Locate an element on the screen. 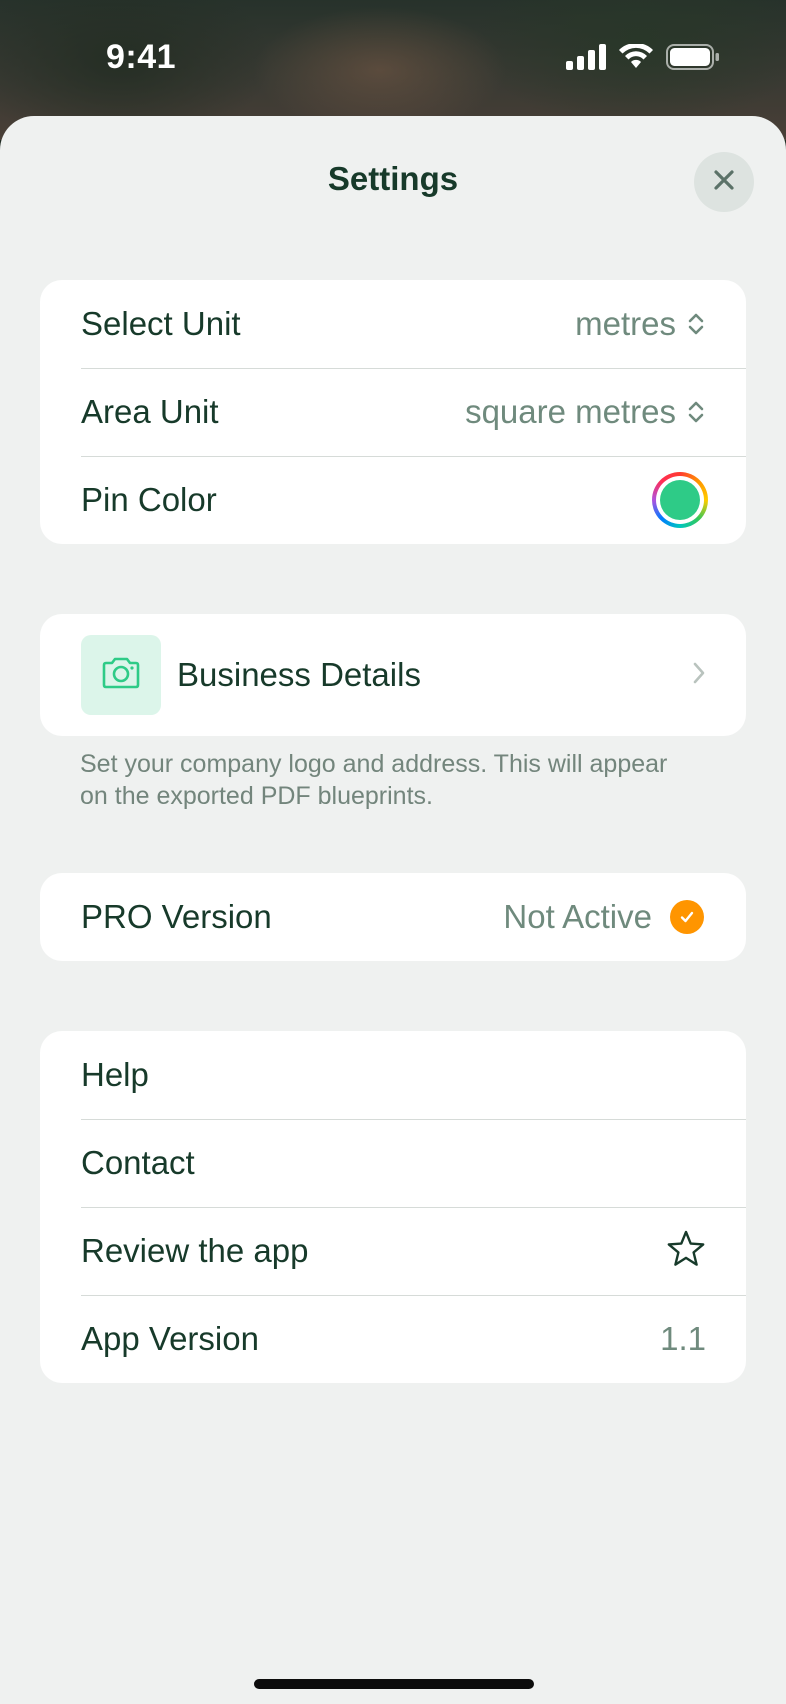 The image size is (786, 1704). status-icons is located at coordinates (643, 58).